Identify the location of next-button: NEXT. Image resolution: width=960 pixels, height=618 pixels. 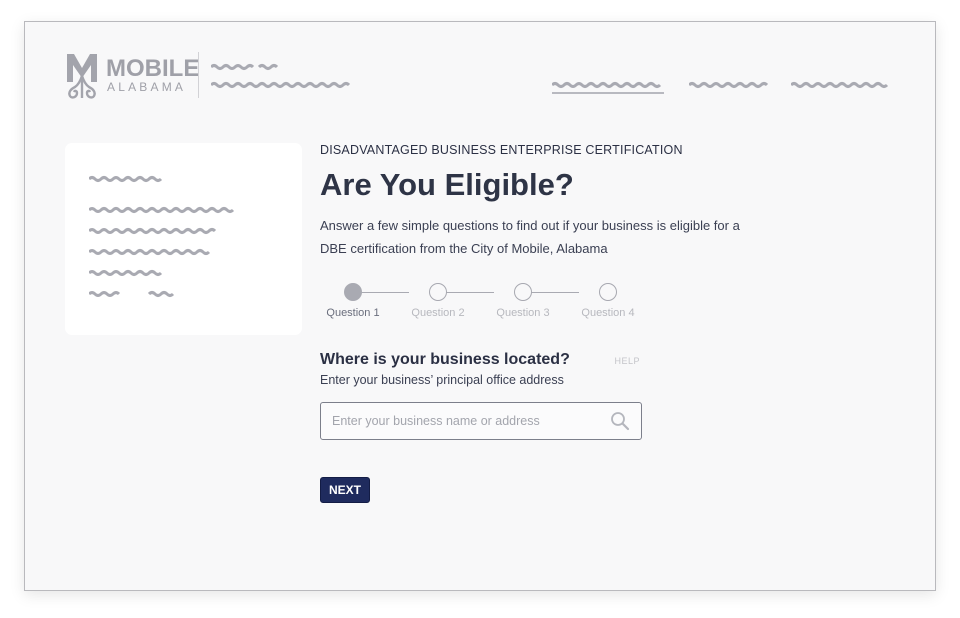
(345, 490).